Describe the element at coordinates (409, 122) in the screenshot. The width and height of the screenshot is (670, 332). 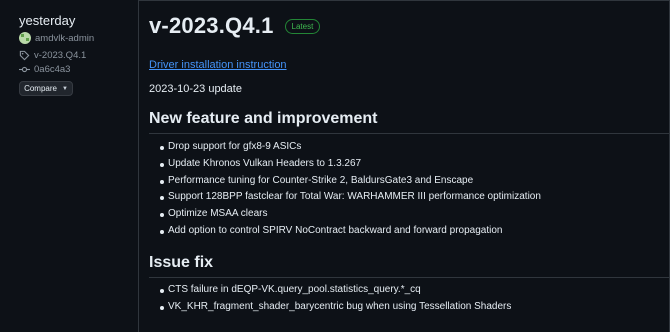
I see `section-heading-features: New feature and improvement` at that location.